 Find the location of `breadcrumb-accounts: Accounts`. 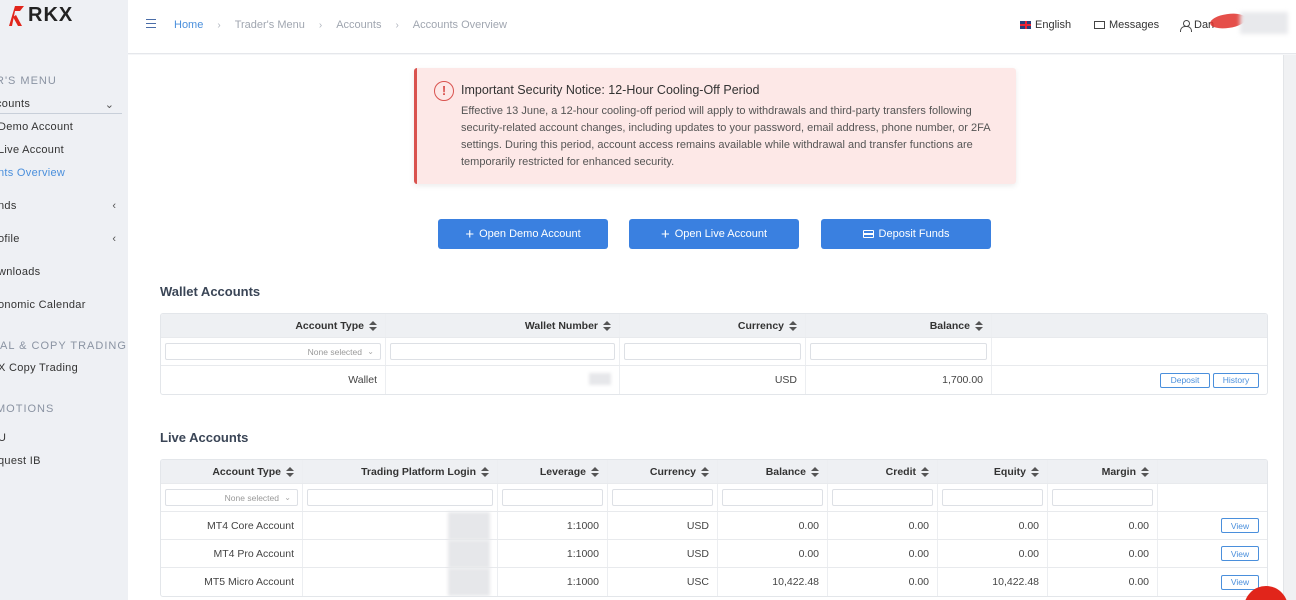

breadcrumb-accounts: Accounts is located at coordinates (358, 25).